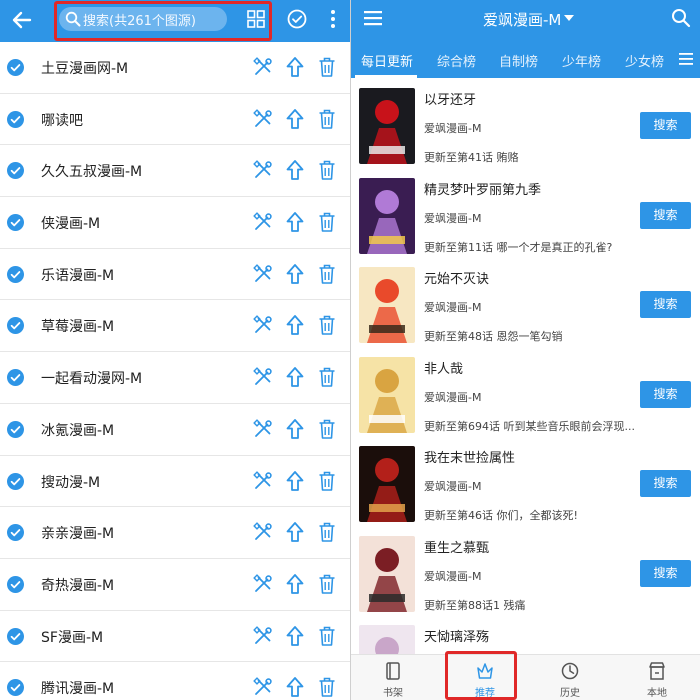  Describe the element at coordinates (450, 98) in the screenshot. I see `comic-title: 以牙还牙` at that location.